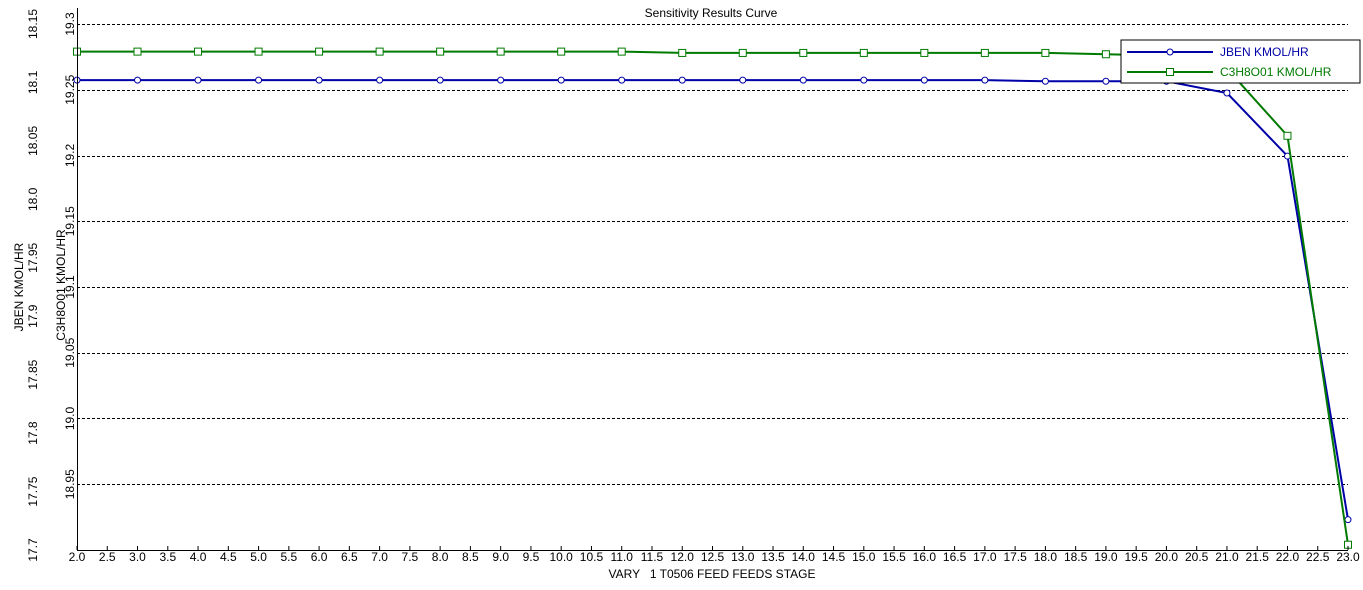 The width and height of the screenshot is (1363, 590). I want to click on y1-tick-label: 18.15, so click(33, 24).